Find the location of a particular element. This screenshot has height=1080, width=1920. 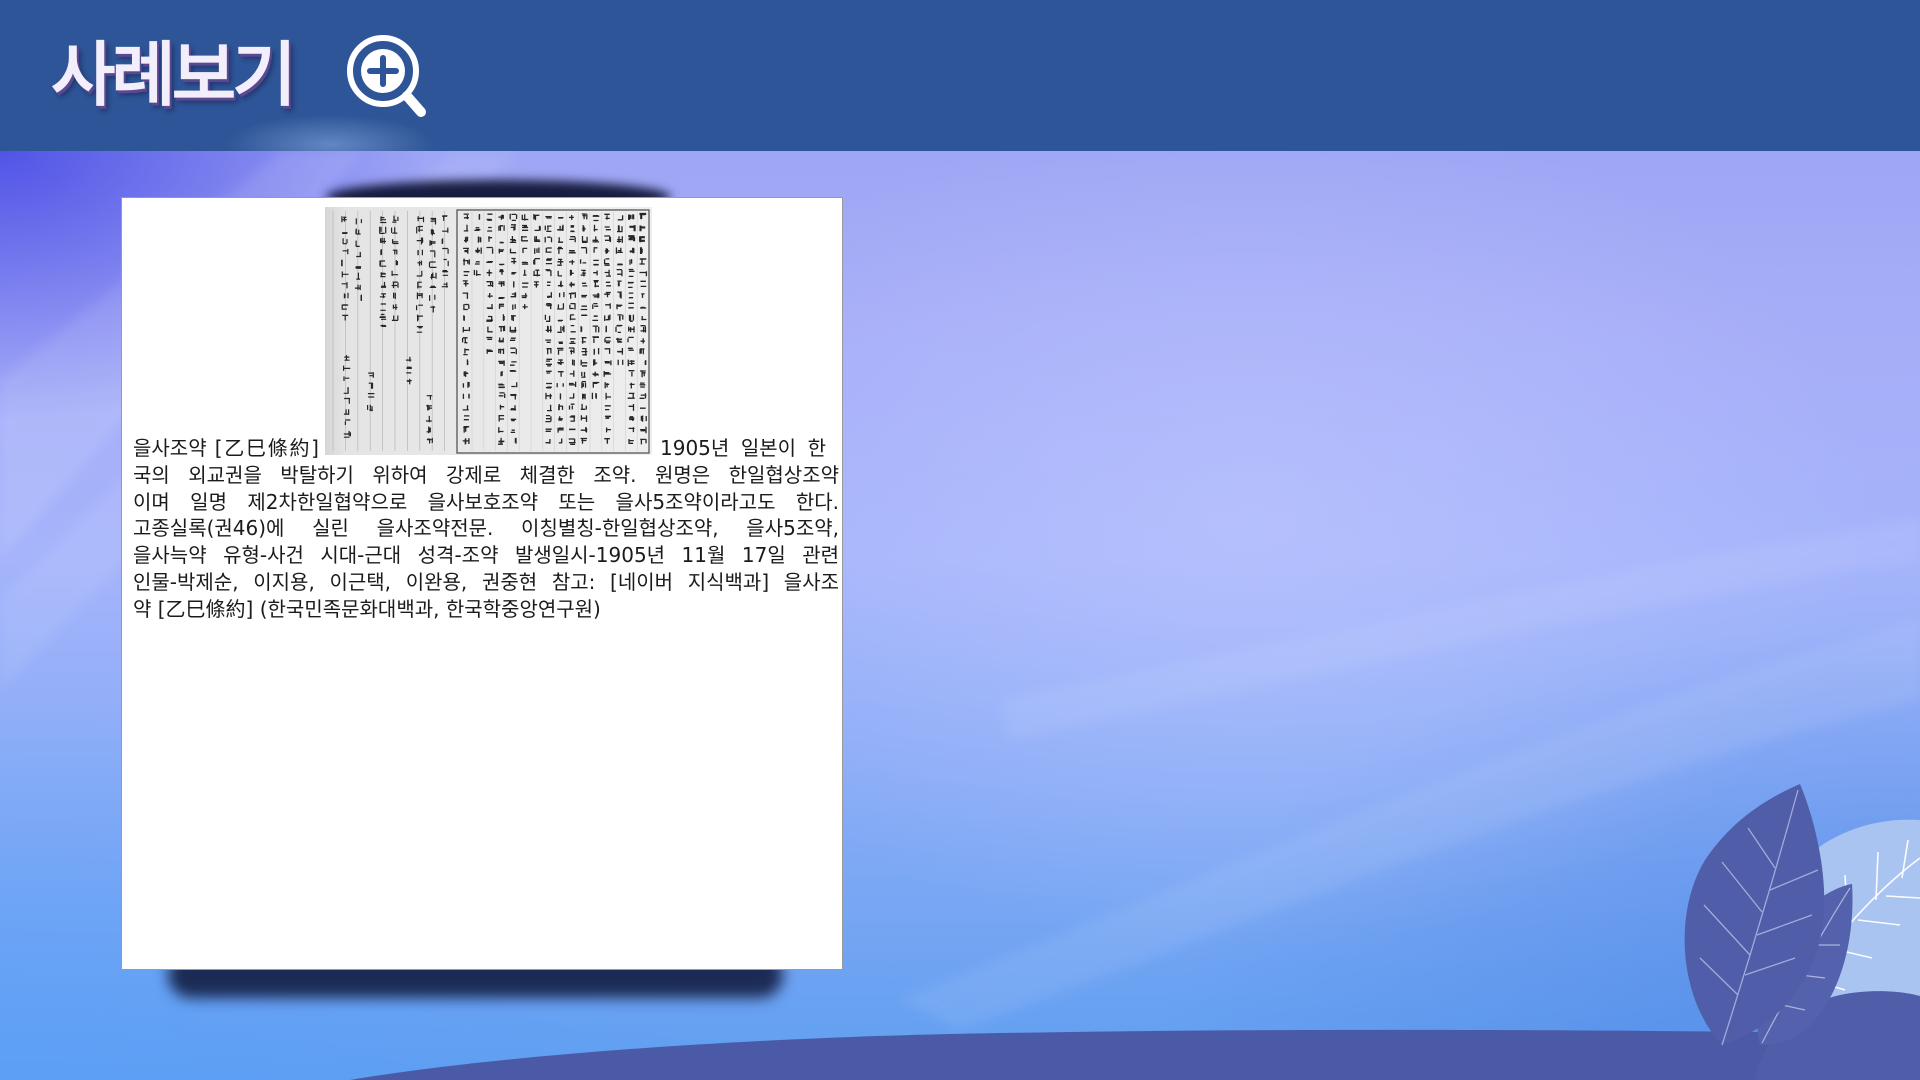

description-line: 국의 외교권을 박탈하기 위하여 강제로 체결한 조약. 원명은 한일협상조약 is located at coordinates (486, 474).